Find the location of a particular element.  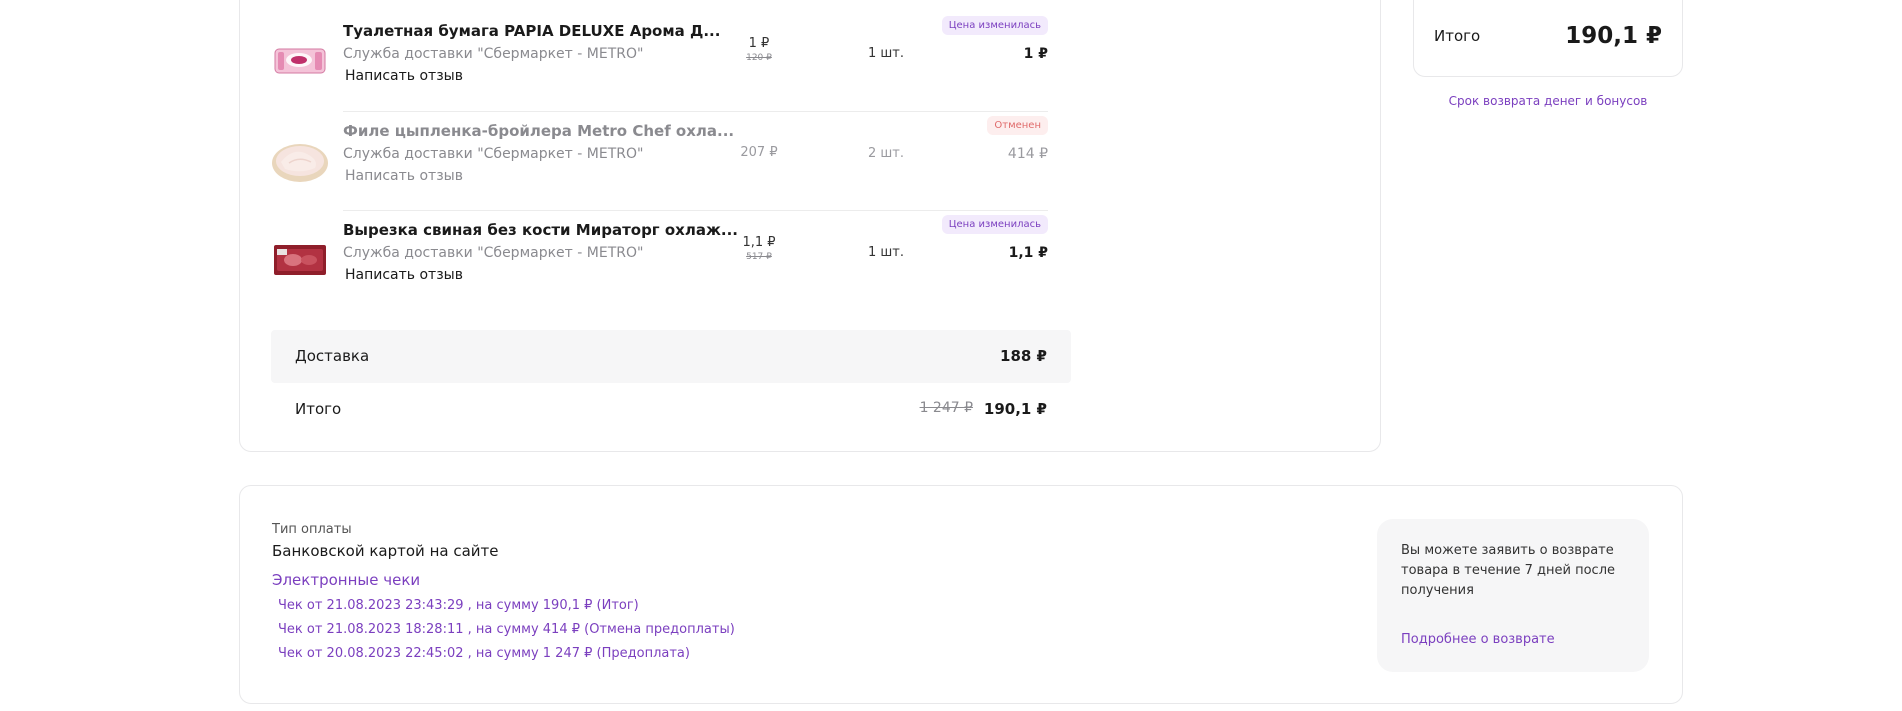

item-price: 207 ₽ is located at coordinates (759, 152).